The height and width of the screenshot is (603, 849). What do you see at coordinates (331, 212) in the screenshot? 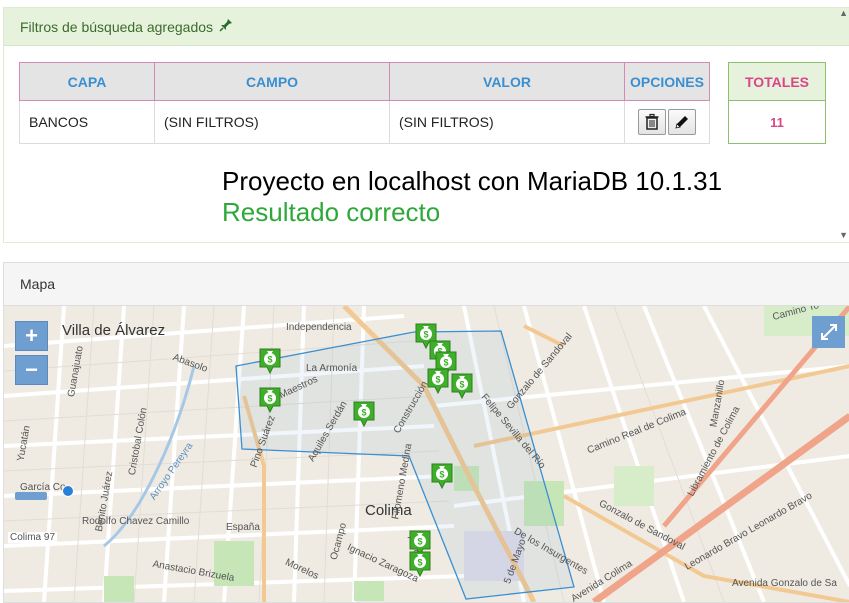
I see `result-note: Resultado correcto` at bounding box center [331, 212].